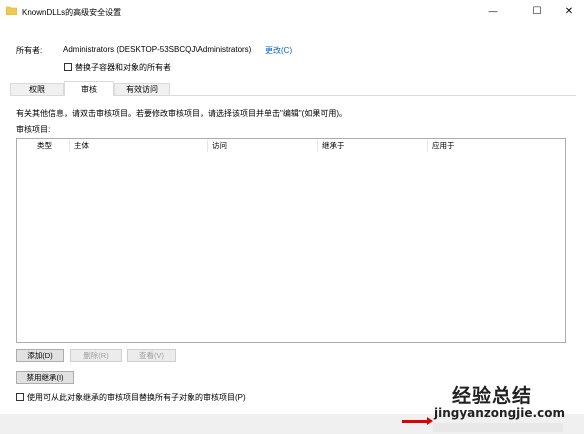  I want to click on minimize-icon: —, so click(493, 11).